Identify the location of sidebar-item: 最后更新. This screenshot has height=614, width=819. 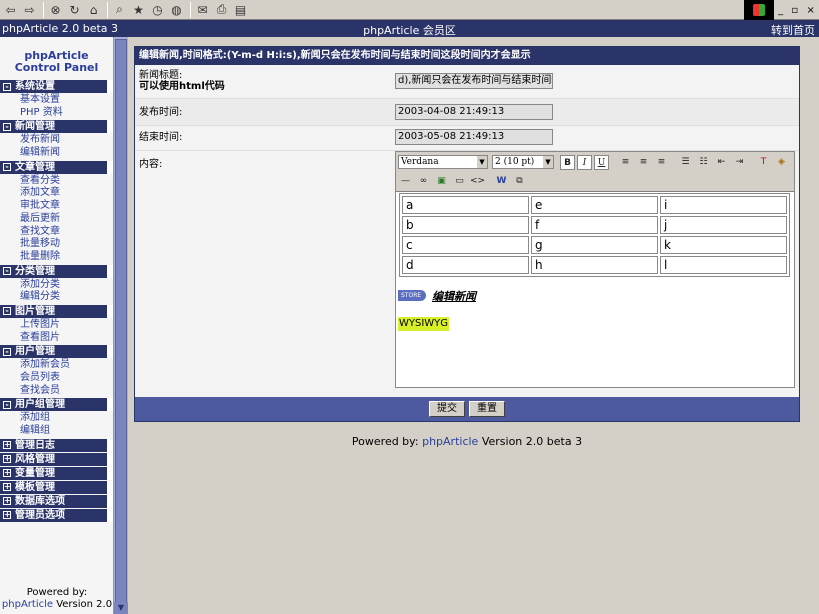
(66, 219).